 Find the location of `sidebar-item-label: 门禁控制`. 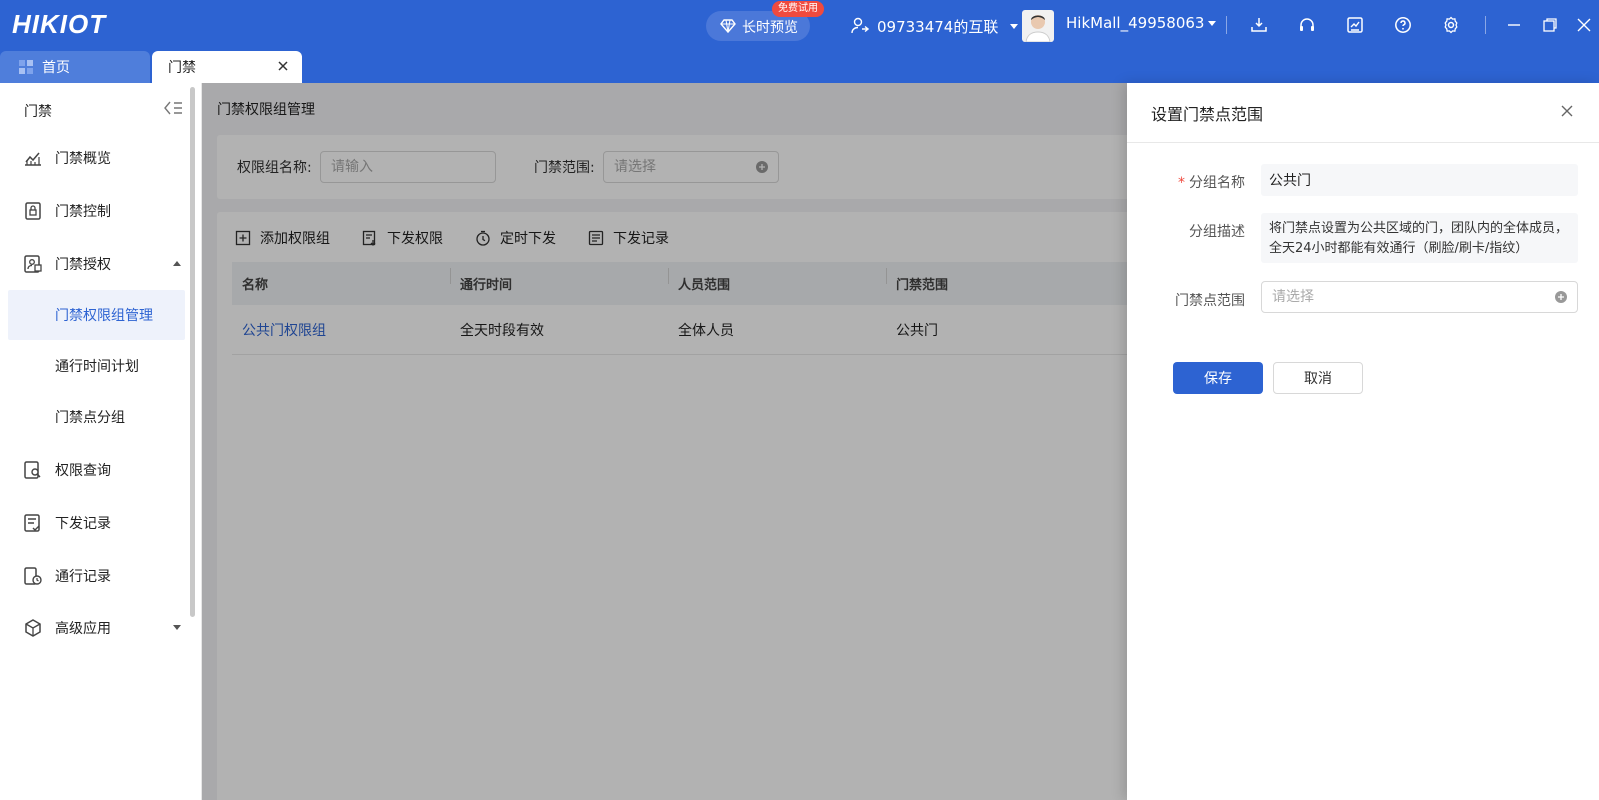

sidebar-item-label: 门禁控制 is located at coordinates (83, 212).